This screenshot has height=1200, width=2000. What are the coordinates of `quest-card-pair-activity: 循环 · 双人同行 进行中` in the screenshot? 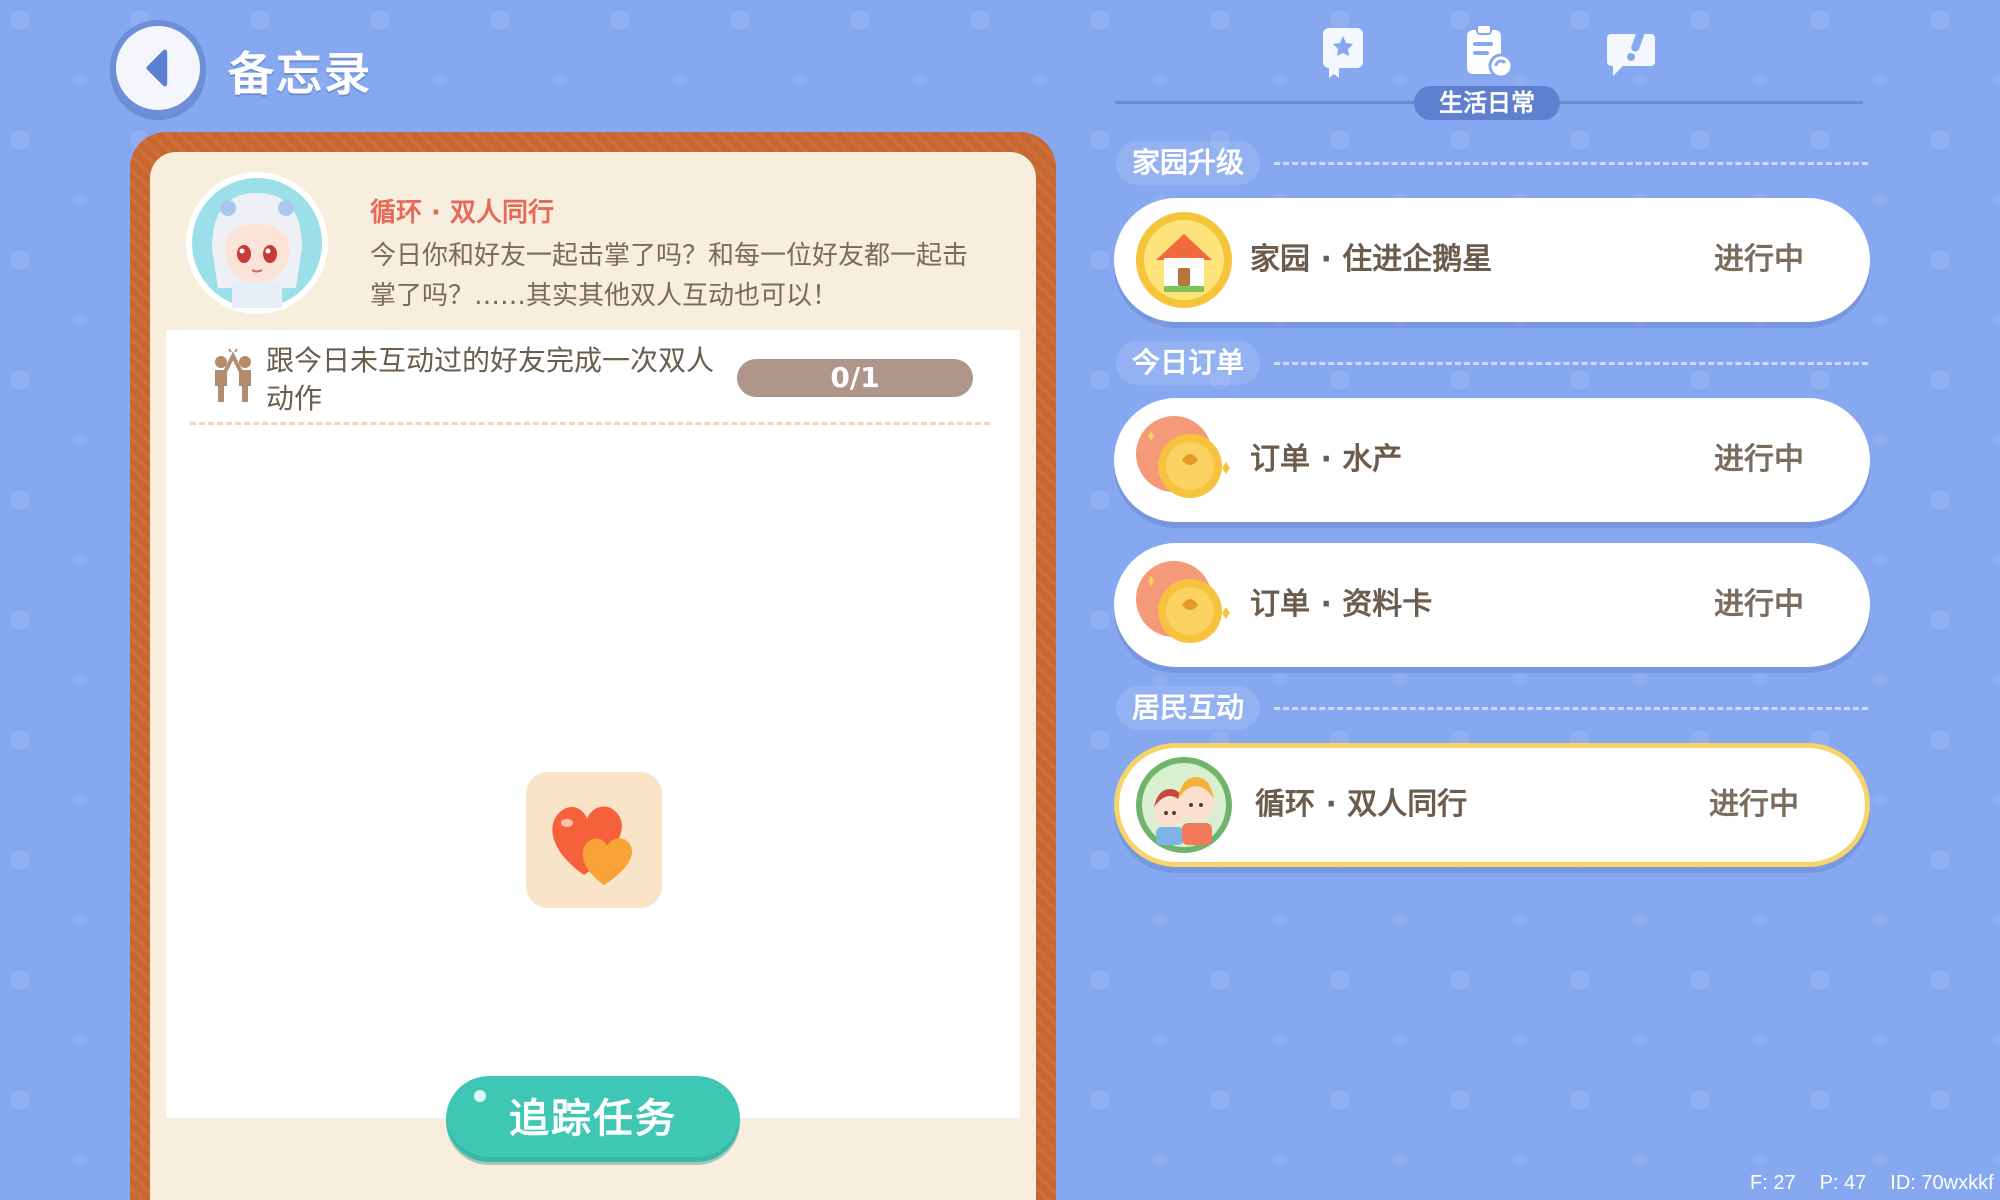 It's located at (1492, 805).